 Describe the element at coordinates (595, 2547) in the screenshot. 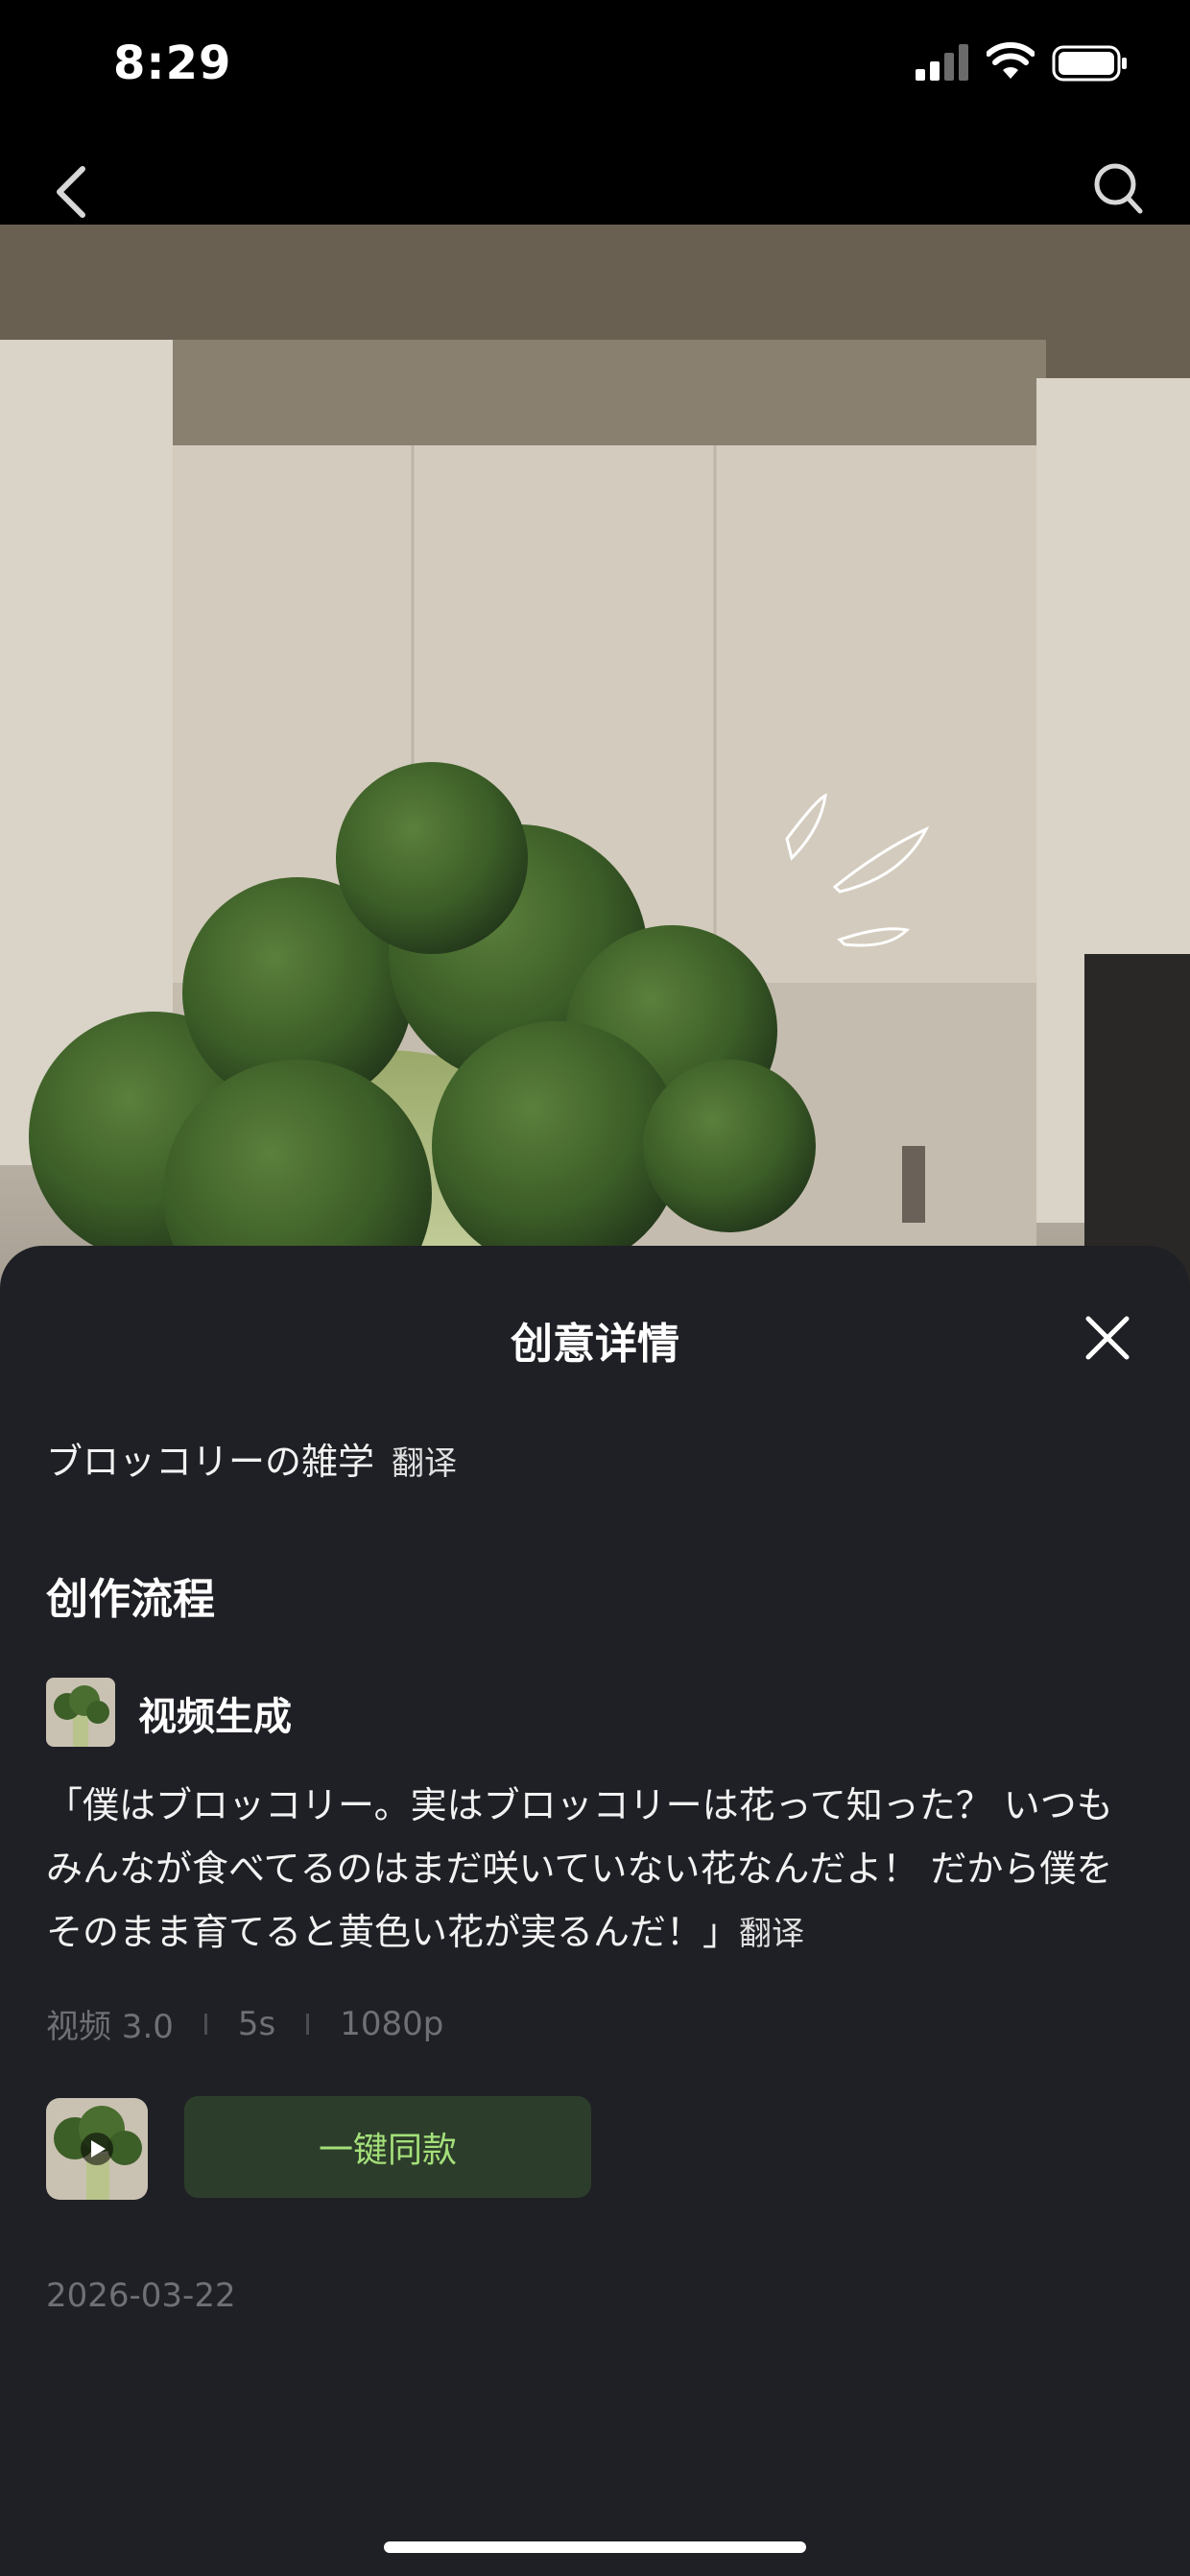

I see `home-indicator` at that location.